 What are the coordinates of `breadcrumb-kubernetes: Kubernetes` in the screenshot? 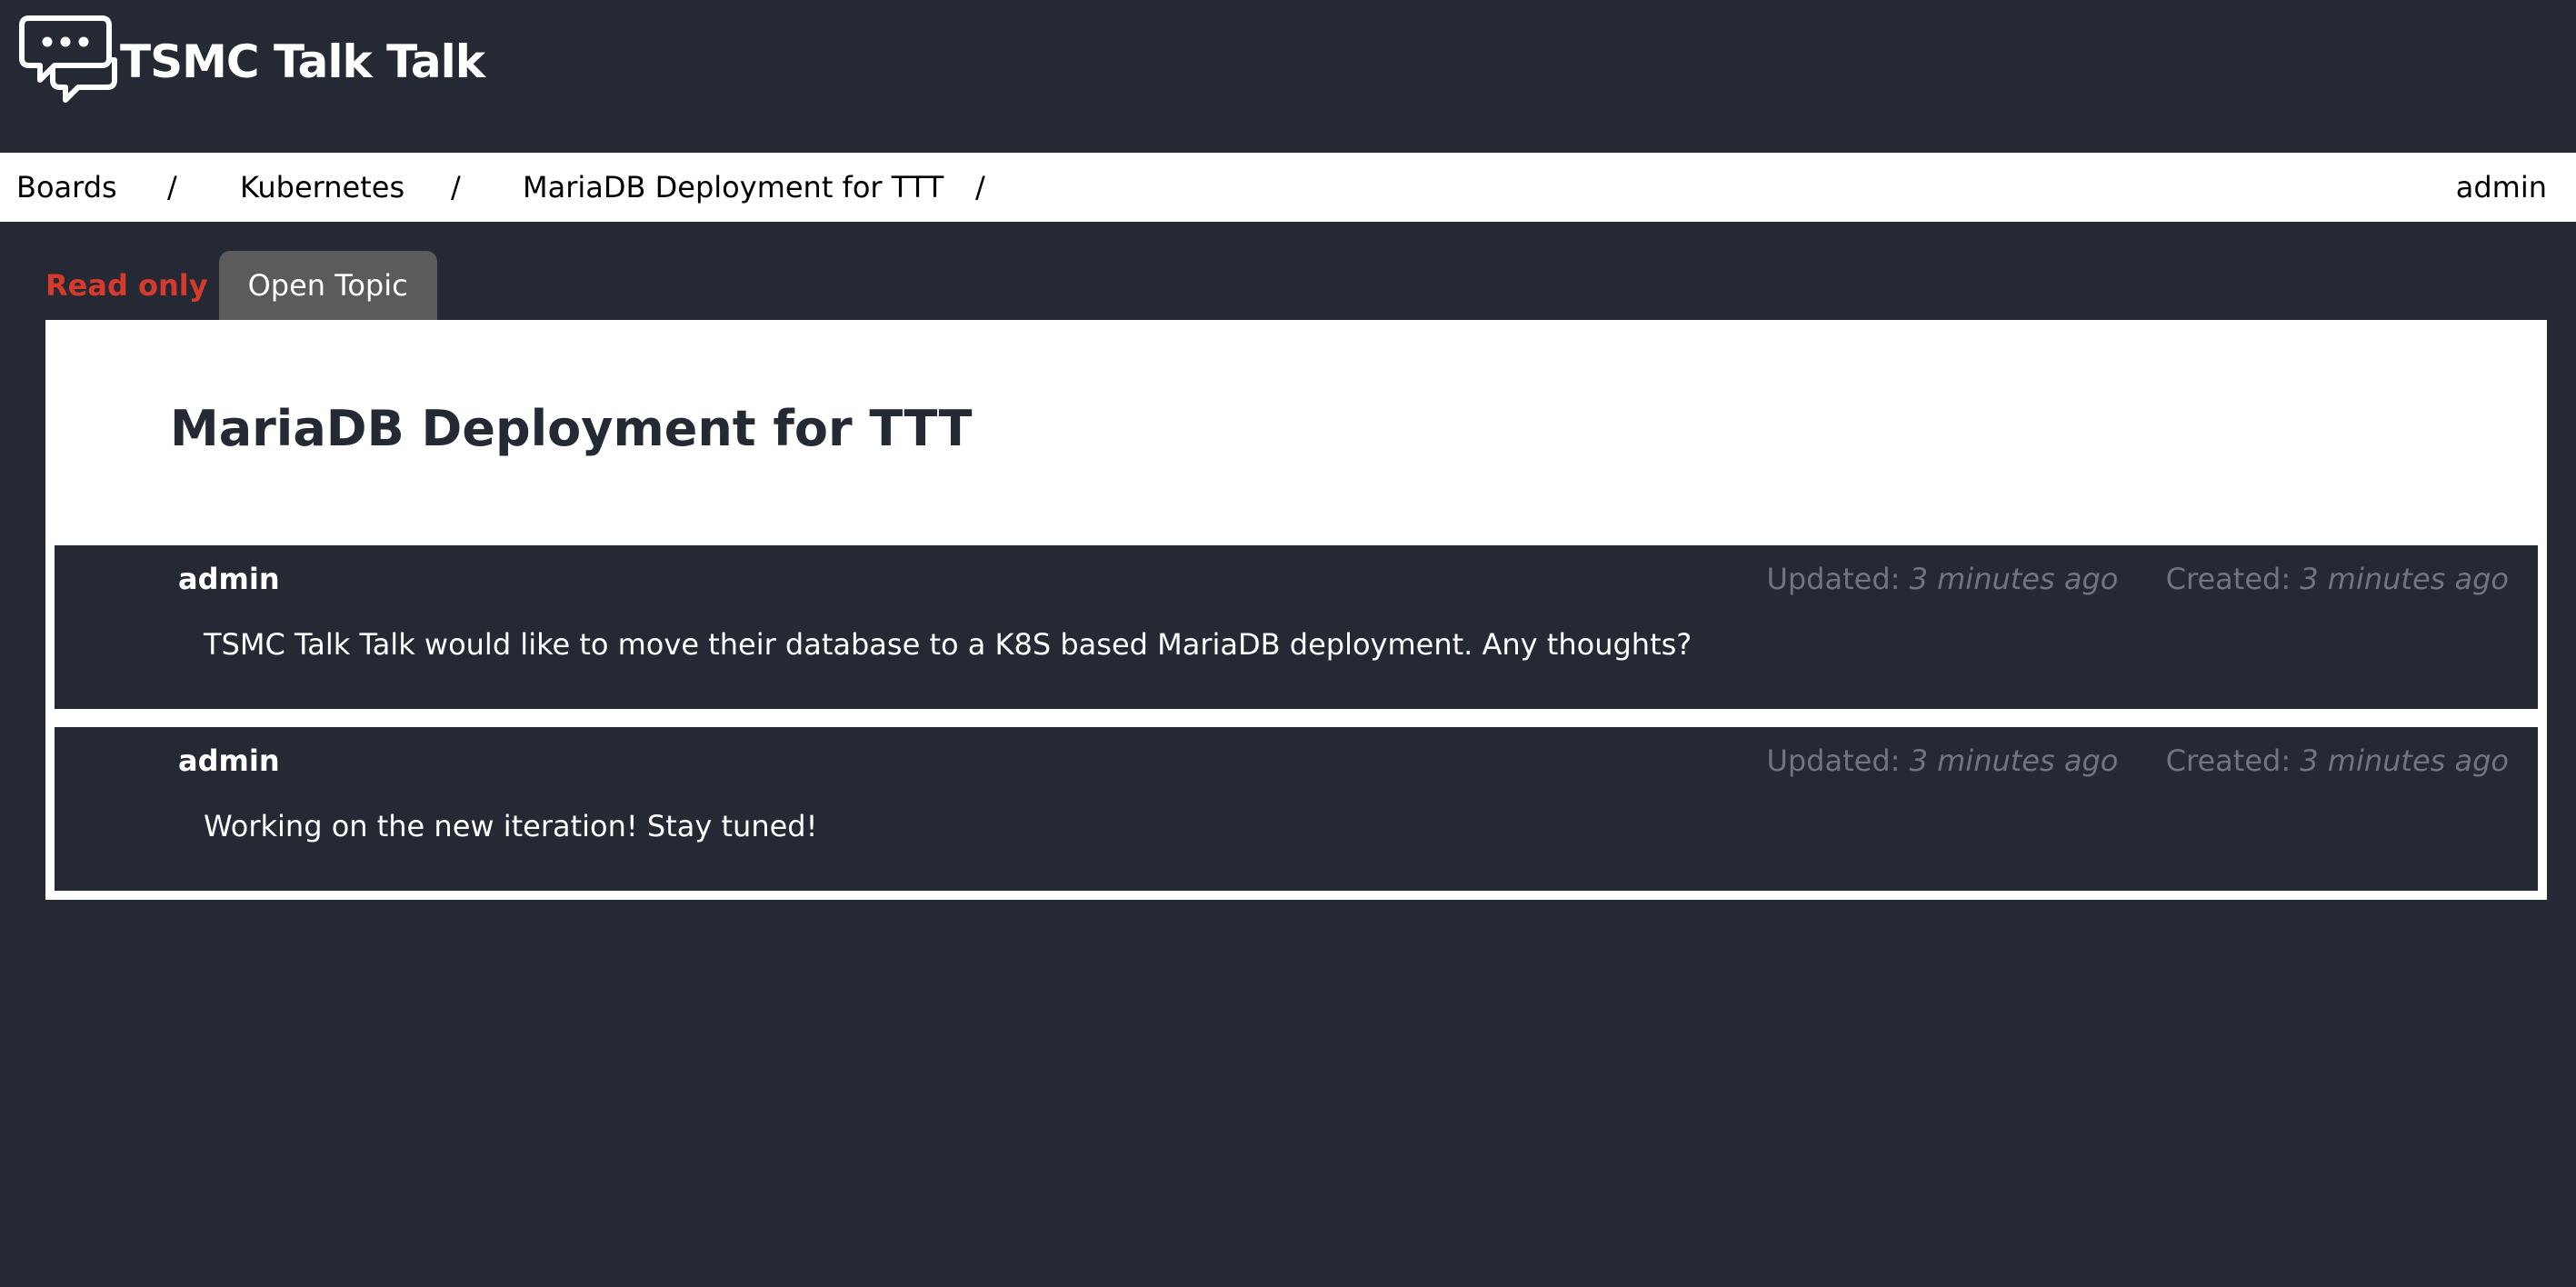 It's located at (322, 187).